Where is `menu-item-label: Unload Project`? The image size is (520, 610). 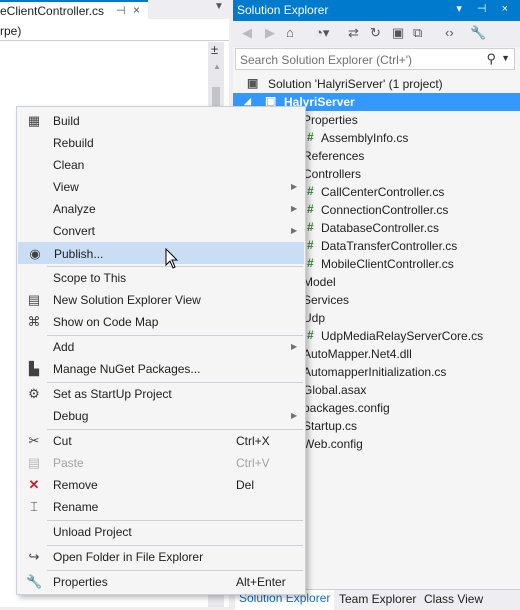 menu-item-label: Unload Project is located at coordinates (92, 532).